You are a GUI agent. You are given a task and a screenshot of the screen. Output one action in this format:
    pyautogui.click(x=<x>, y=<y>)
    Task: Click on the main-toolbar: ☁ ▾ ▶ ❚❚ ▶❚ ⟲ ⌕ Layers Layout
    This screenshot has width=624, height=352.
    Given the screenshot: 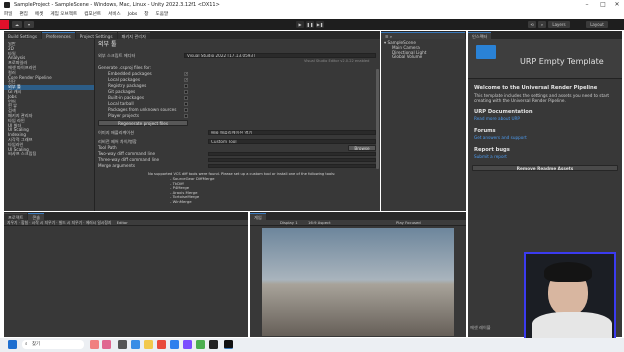 What is the action you would take?
    pyautogui.click(x=312, y=24)
    